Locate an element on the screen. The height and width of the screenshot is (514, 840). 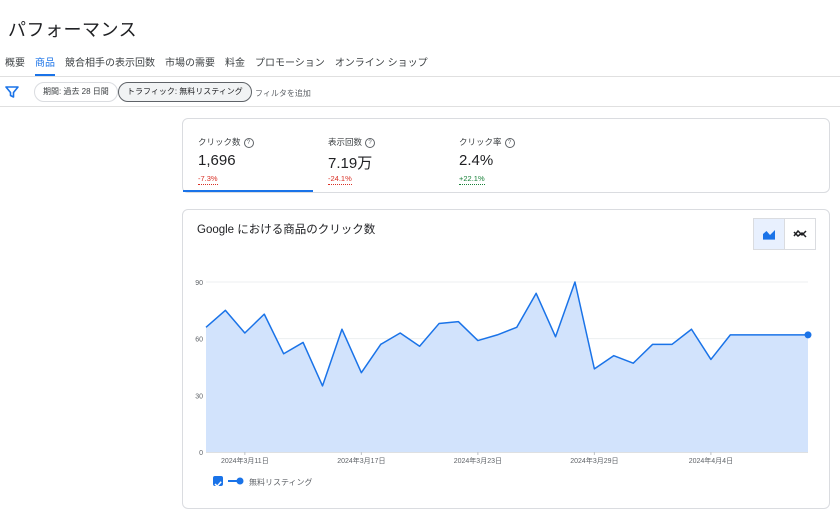
add-filter-link: フィルタを追加 is located at coordinates (283, 93).